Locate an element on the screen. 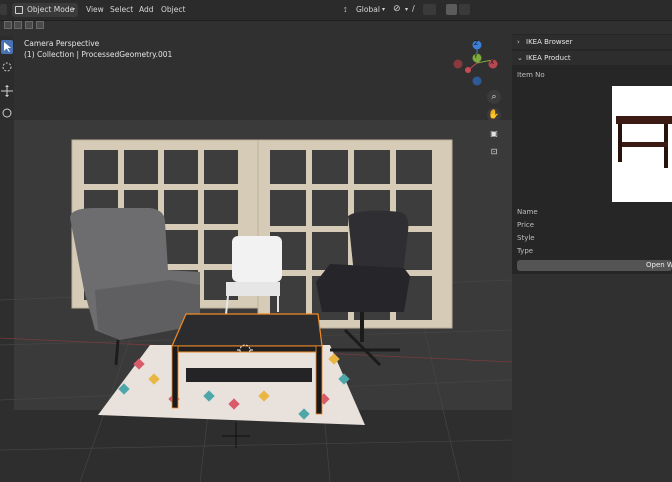 The width and height of the screenshot is (672, 482). chevron-right-icon: › is located at coordinates (518, 42).